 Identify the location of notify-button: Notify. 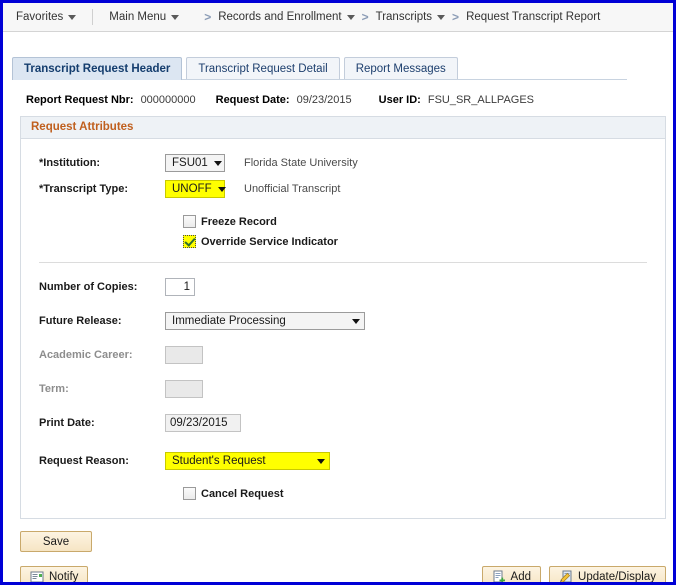
(54, 574).